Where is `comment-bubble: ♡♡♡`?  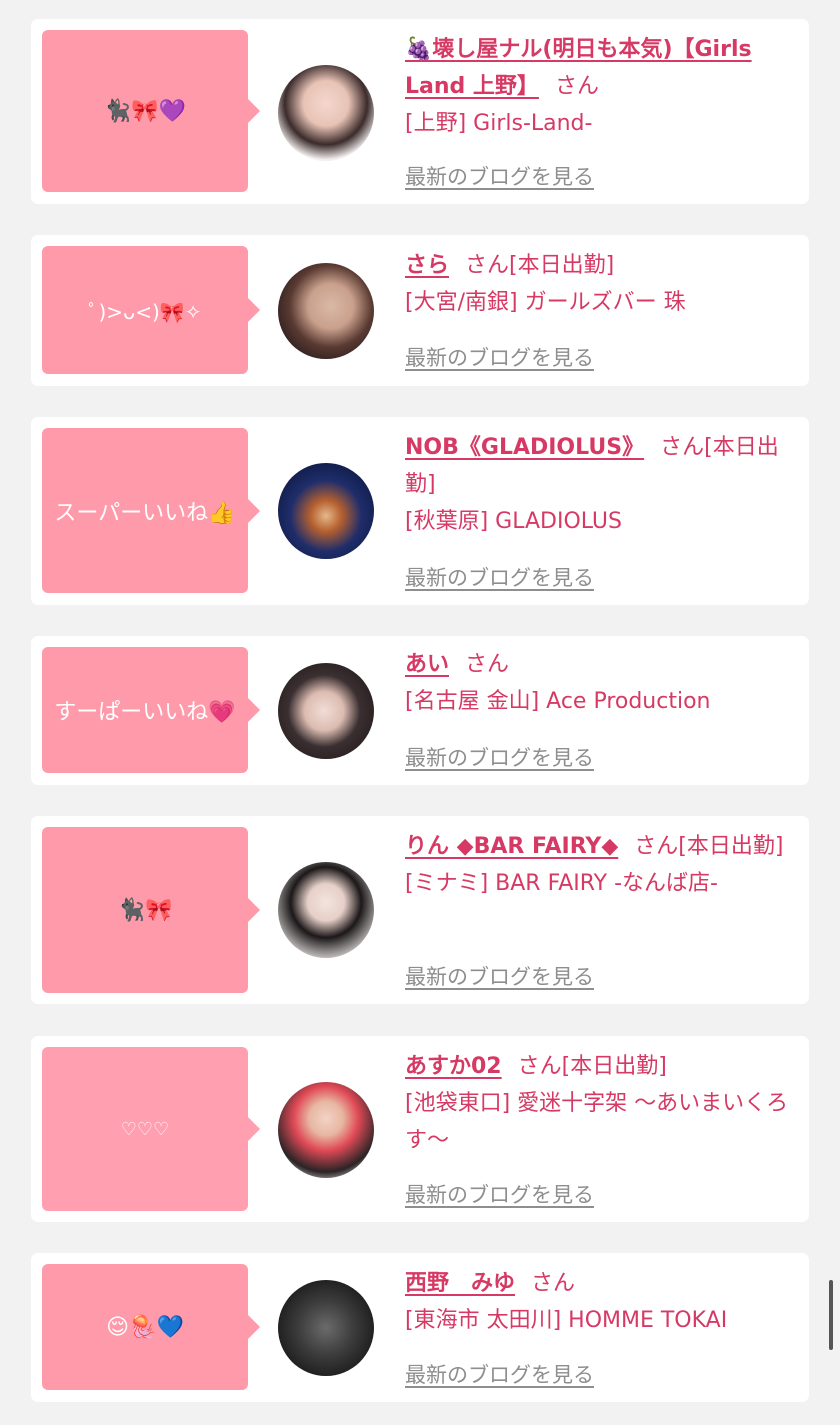
comment-bubble: ♡♡♡ is located at coordinates (151, 1129).